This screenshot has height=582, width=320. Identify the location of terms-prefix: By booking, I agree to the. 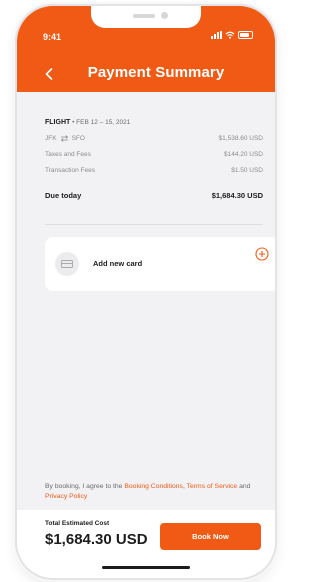
(85, 486).